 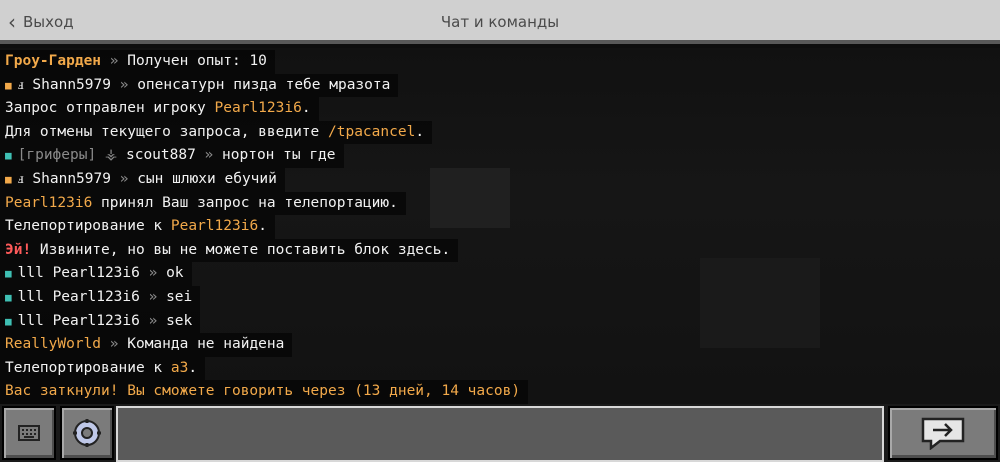 I want to click on player-name: a3, so click(x=179, y=367).